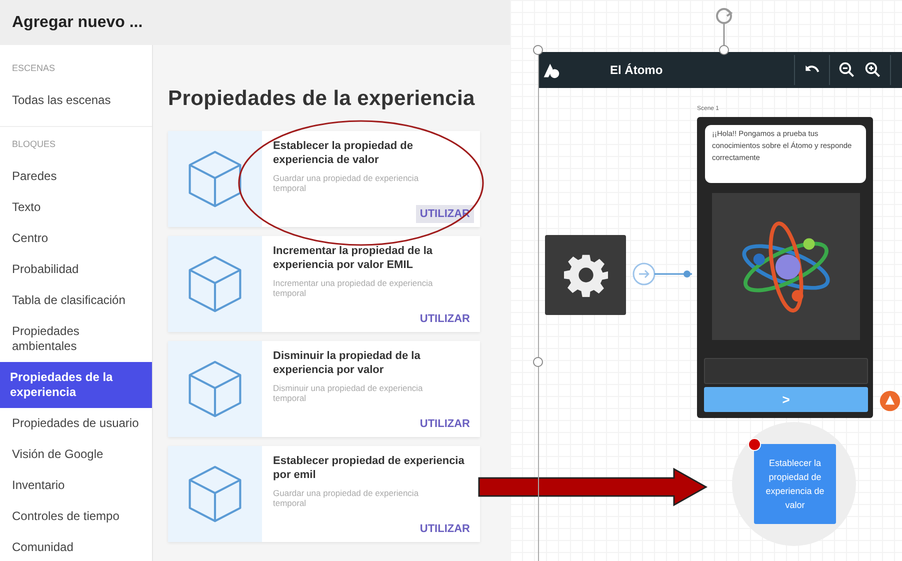 This screenshot has width=902, height=561. I want to click on sidebar-item: Comunidad, so click(76, 546).